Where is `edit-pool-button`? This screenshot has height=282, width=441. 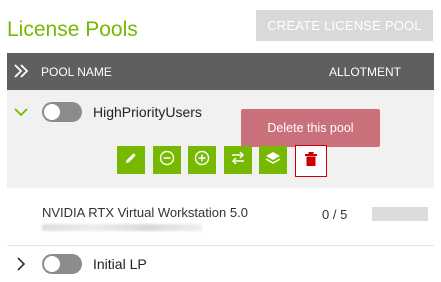
edit-pool-button is located at coordinates (131, 160).